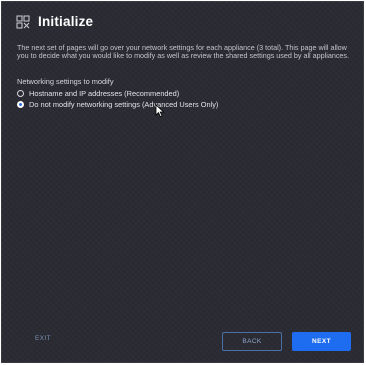 Image resolution: width=366 pixels, height=365 pixels. What do you see at coordinates (321, 341) in the screenshot?
I see `next-button: NEXT` at bounding box center [321, 341].